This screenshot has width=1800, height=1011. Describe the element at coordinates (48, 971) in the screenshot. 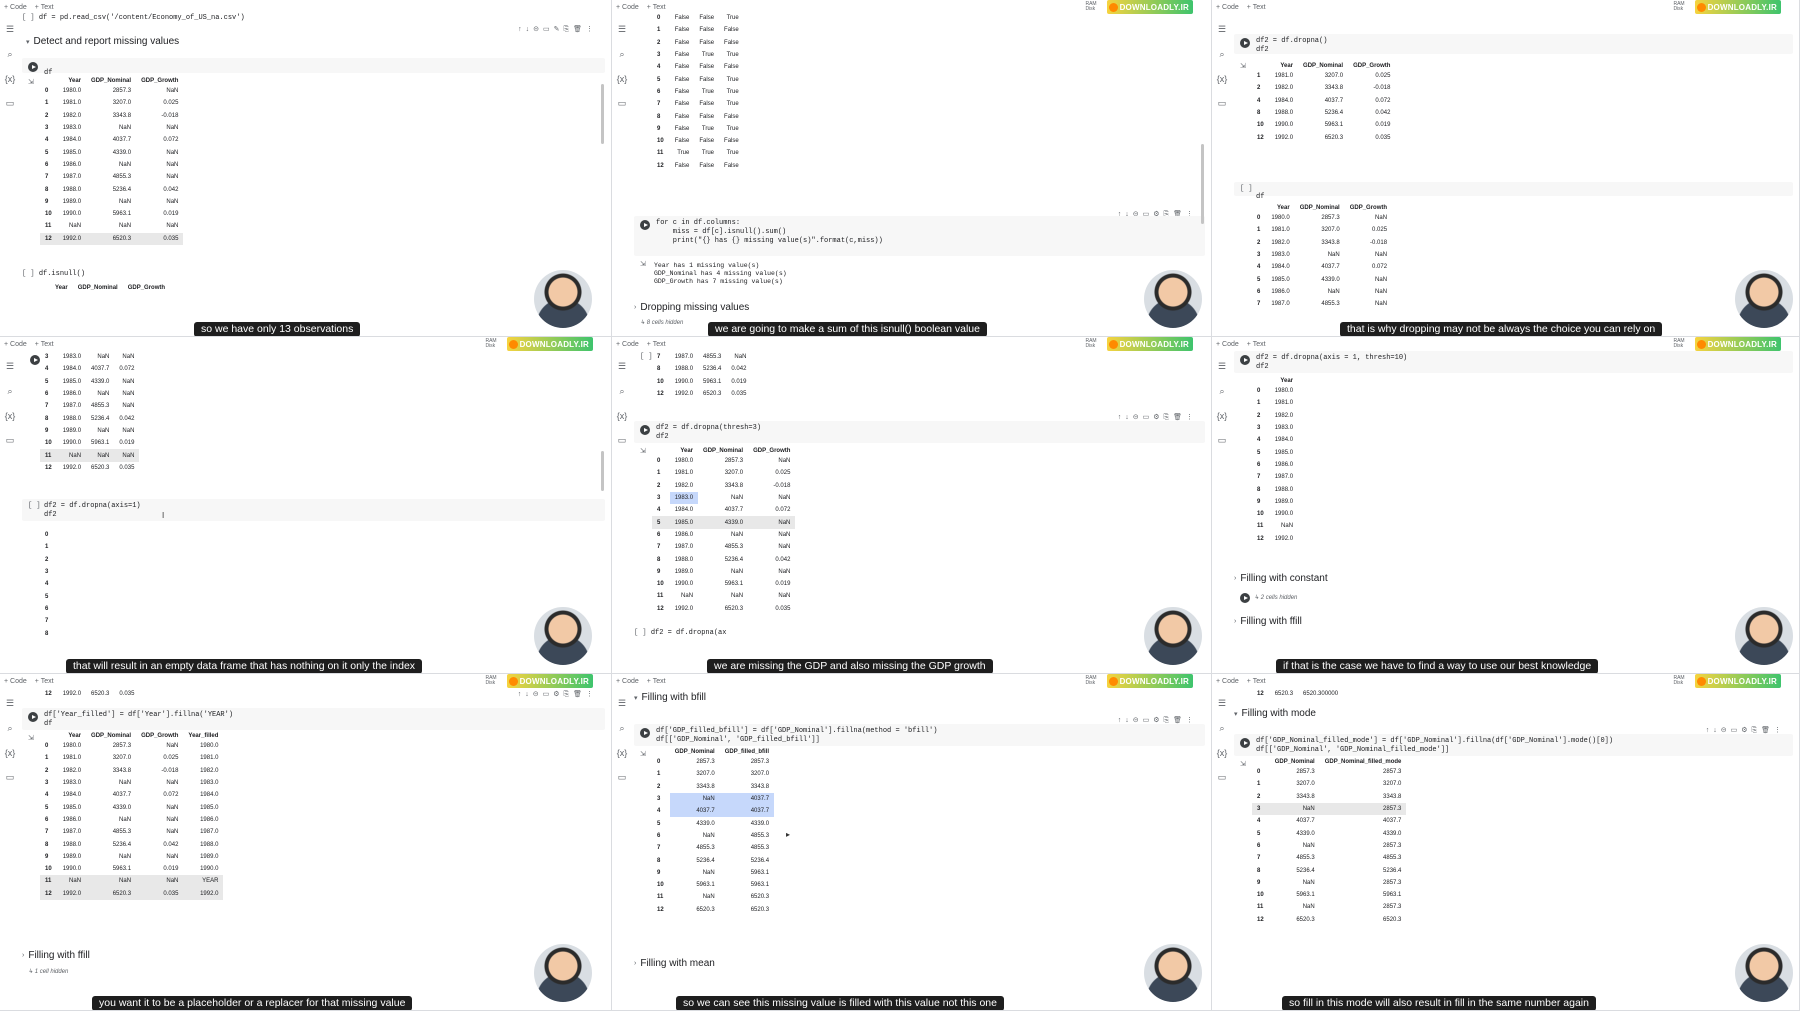

I see `hidden-cells-note: ↳ 1 cell hidden` at that location.